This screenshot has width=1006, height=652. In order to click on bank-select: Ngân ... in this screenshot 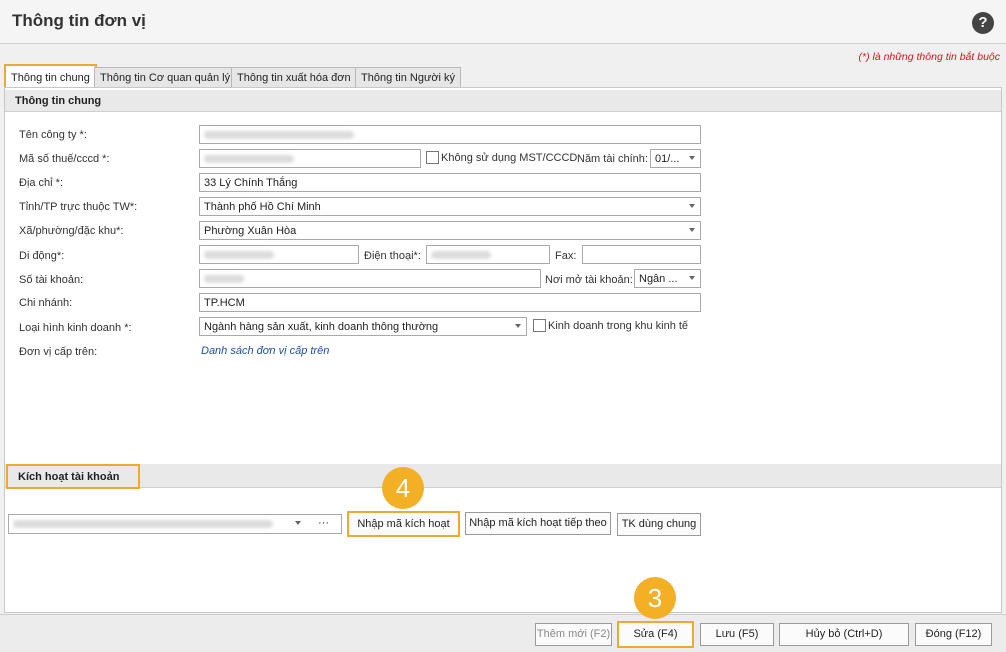, I will do `click(667, 278)`.